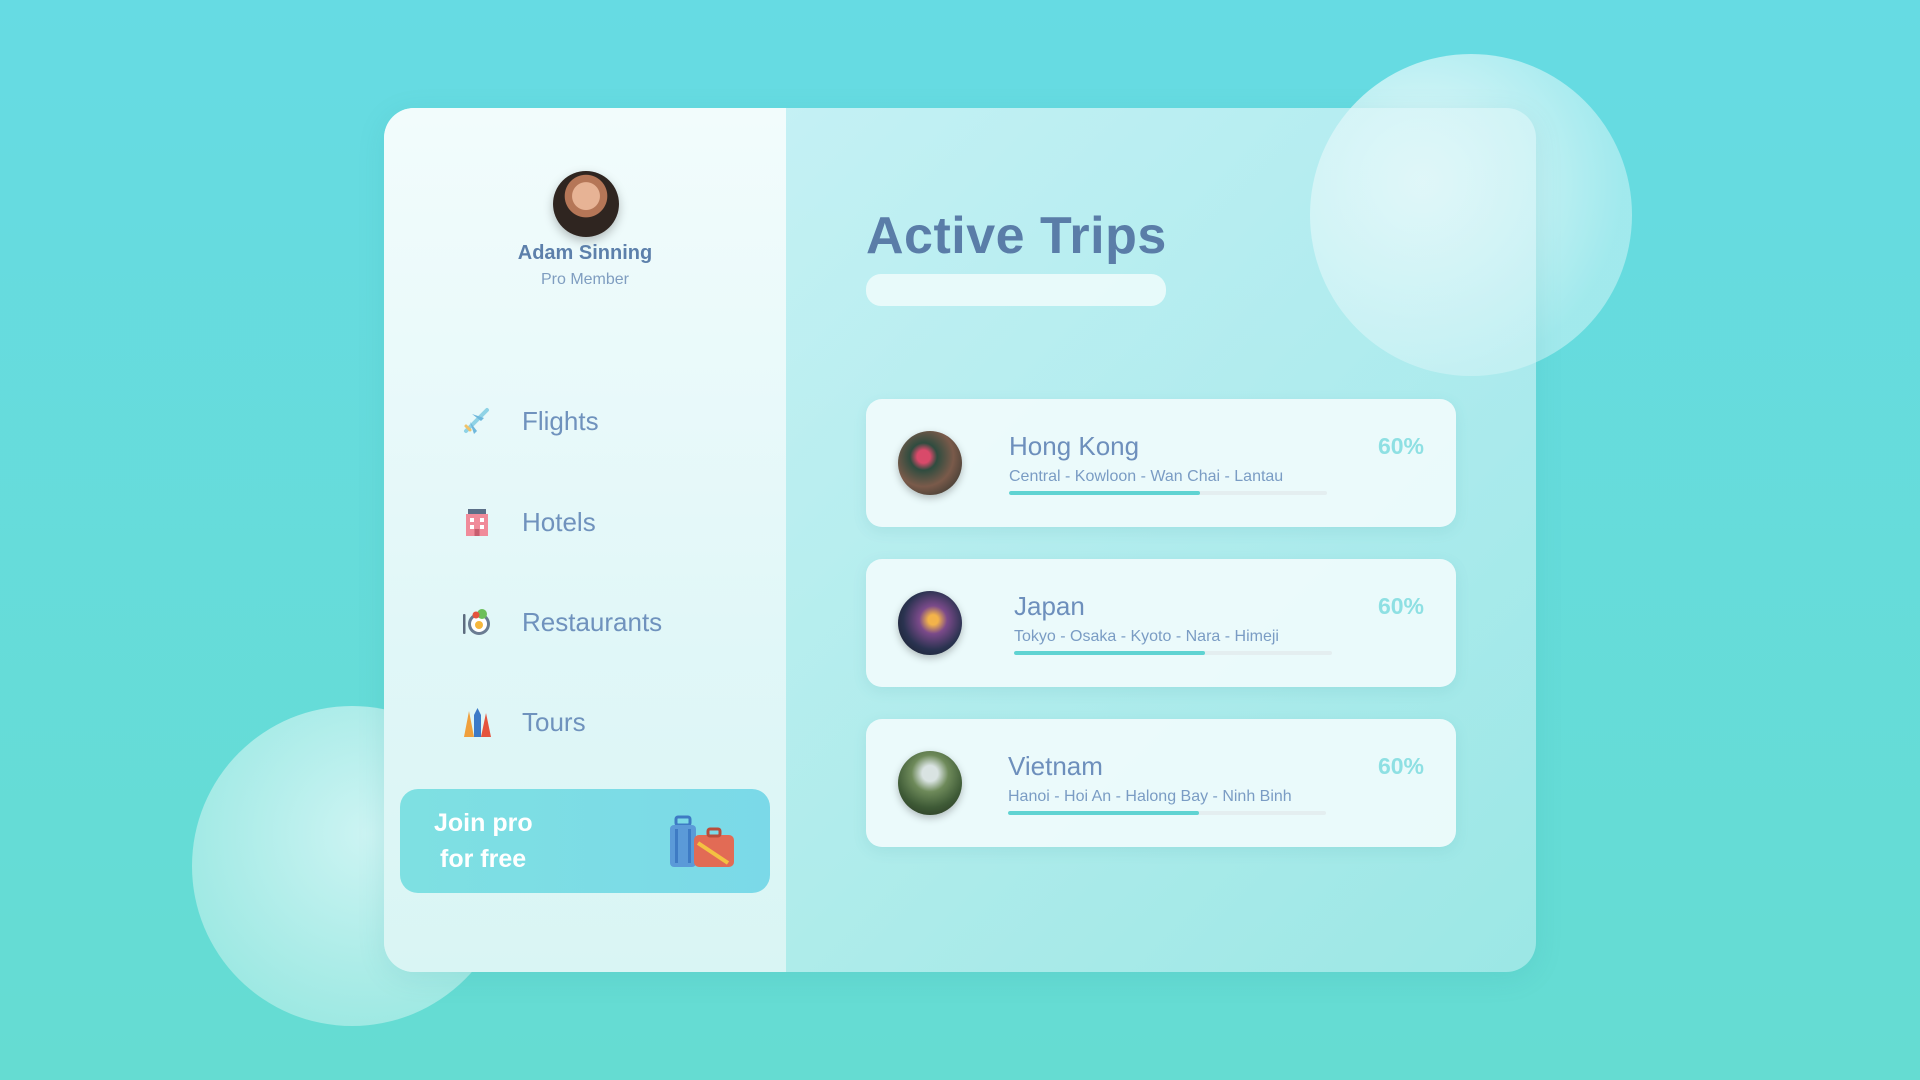 Image resolution: width=1920 pixels, height=1080 pixels. I want to click on hotel-icon, so click(477, 522).